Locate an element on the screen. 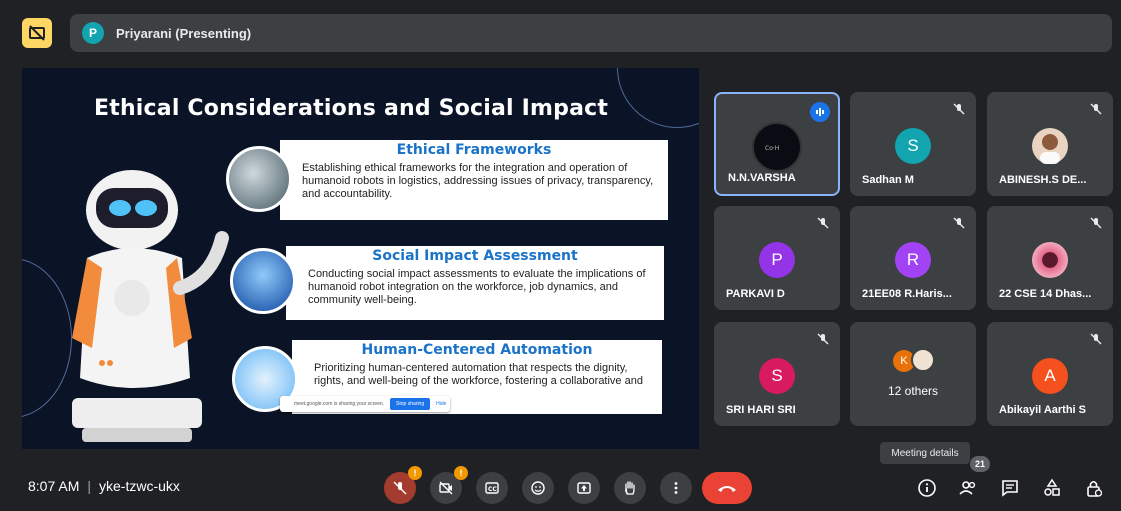 This screenshot has height=511, width=1121. end-call-button is located at coordinates (727, 488).